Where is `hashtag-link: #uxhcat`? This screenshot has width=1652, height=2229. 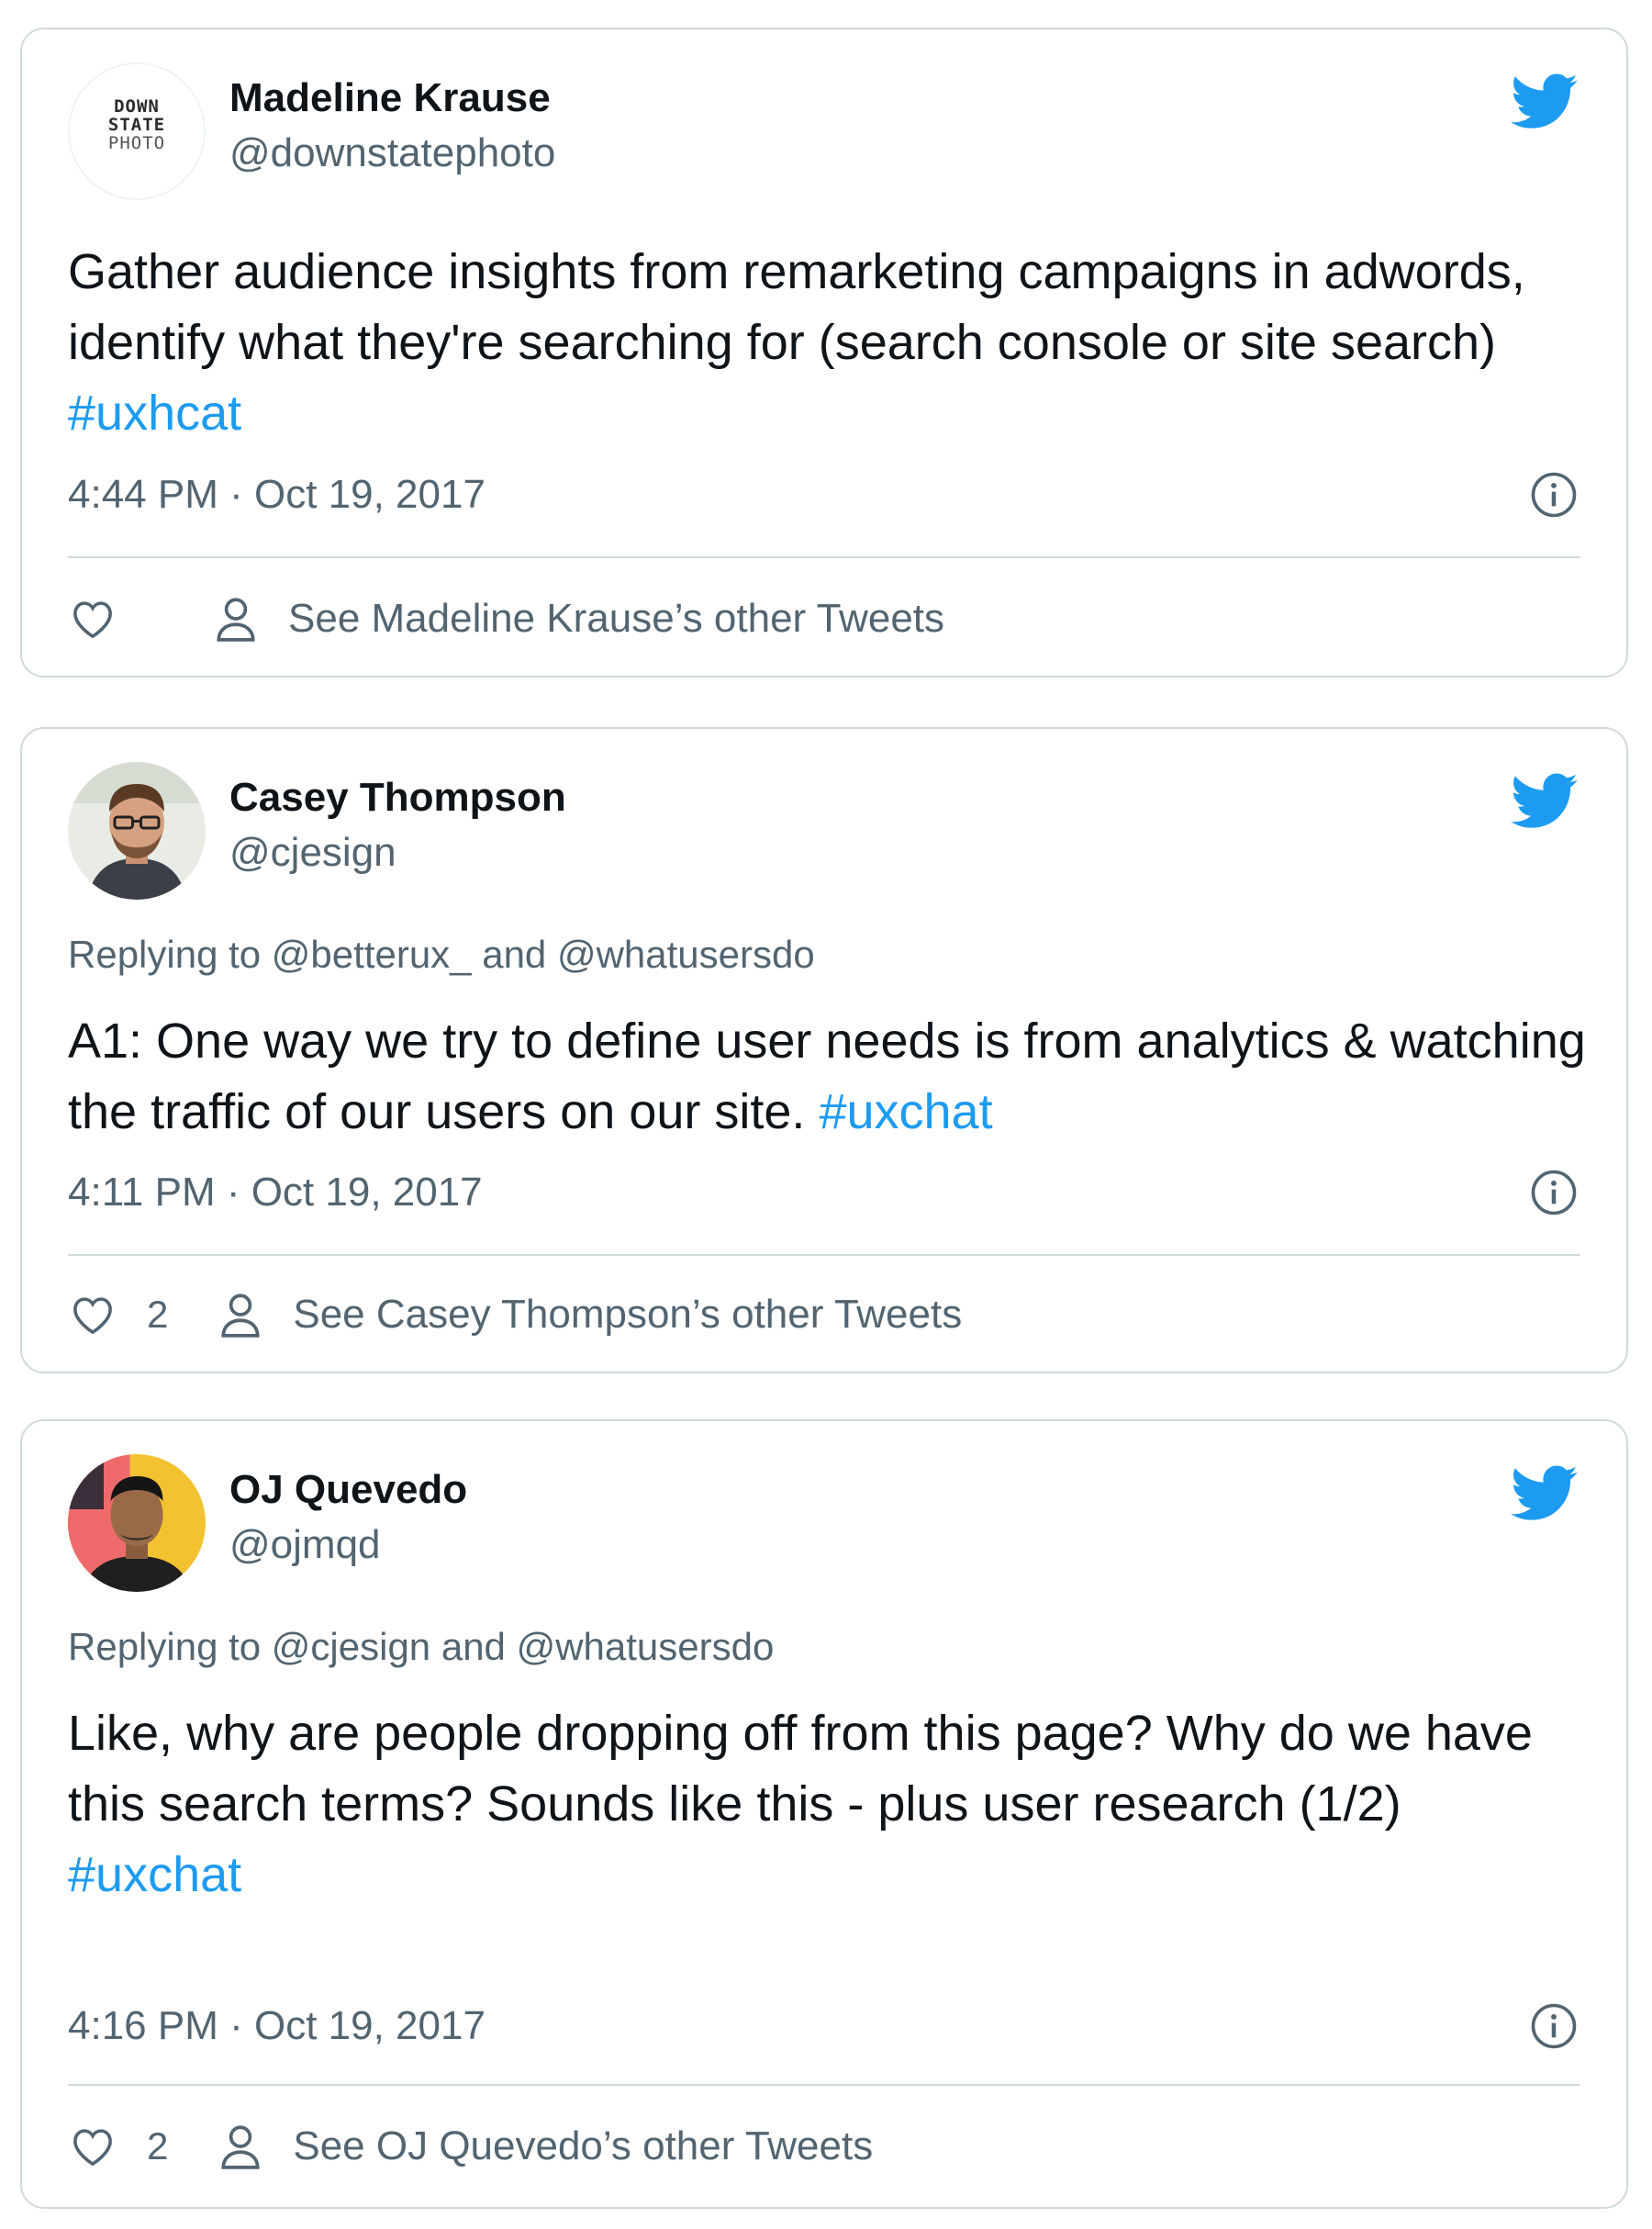
hashtag-link: #uxhcat is located at coordinates (154, 413).